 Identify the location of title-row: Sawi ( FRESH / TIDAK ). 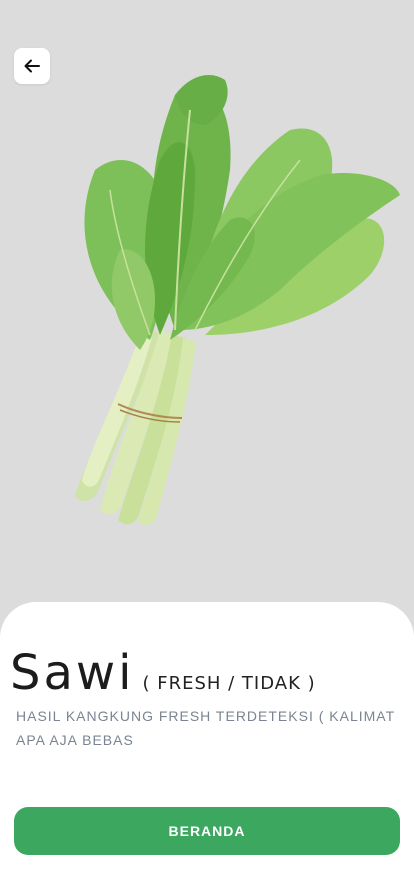
(163, 673).